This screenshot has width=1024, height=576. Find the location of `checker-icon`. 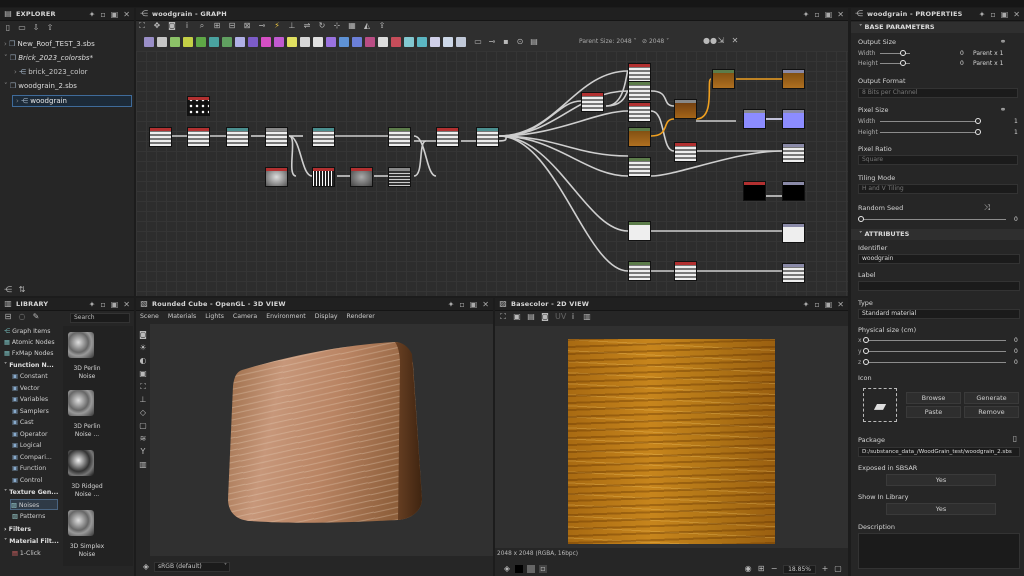

checker-icon is located at coordinates (531, 569).